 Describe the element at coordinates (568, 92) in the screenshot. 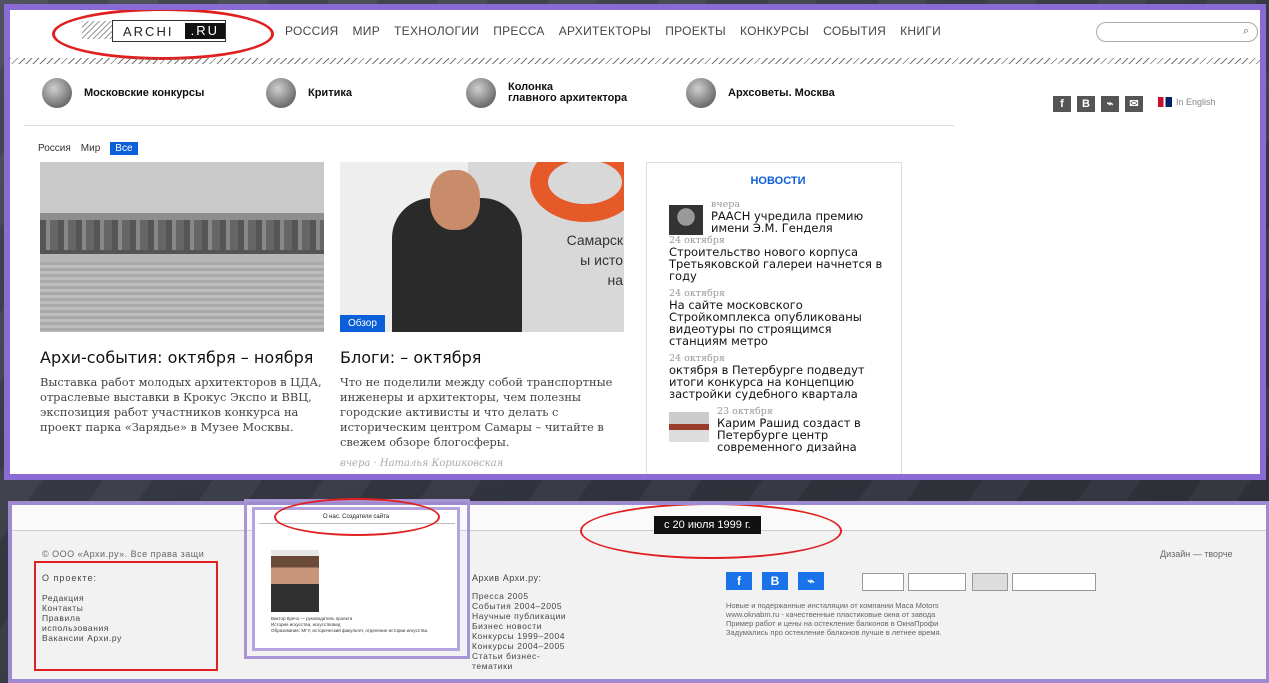

I see `subnav-label: Колонка главного архитектора` at that location.